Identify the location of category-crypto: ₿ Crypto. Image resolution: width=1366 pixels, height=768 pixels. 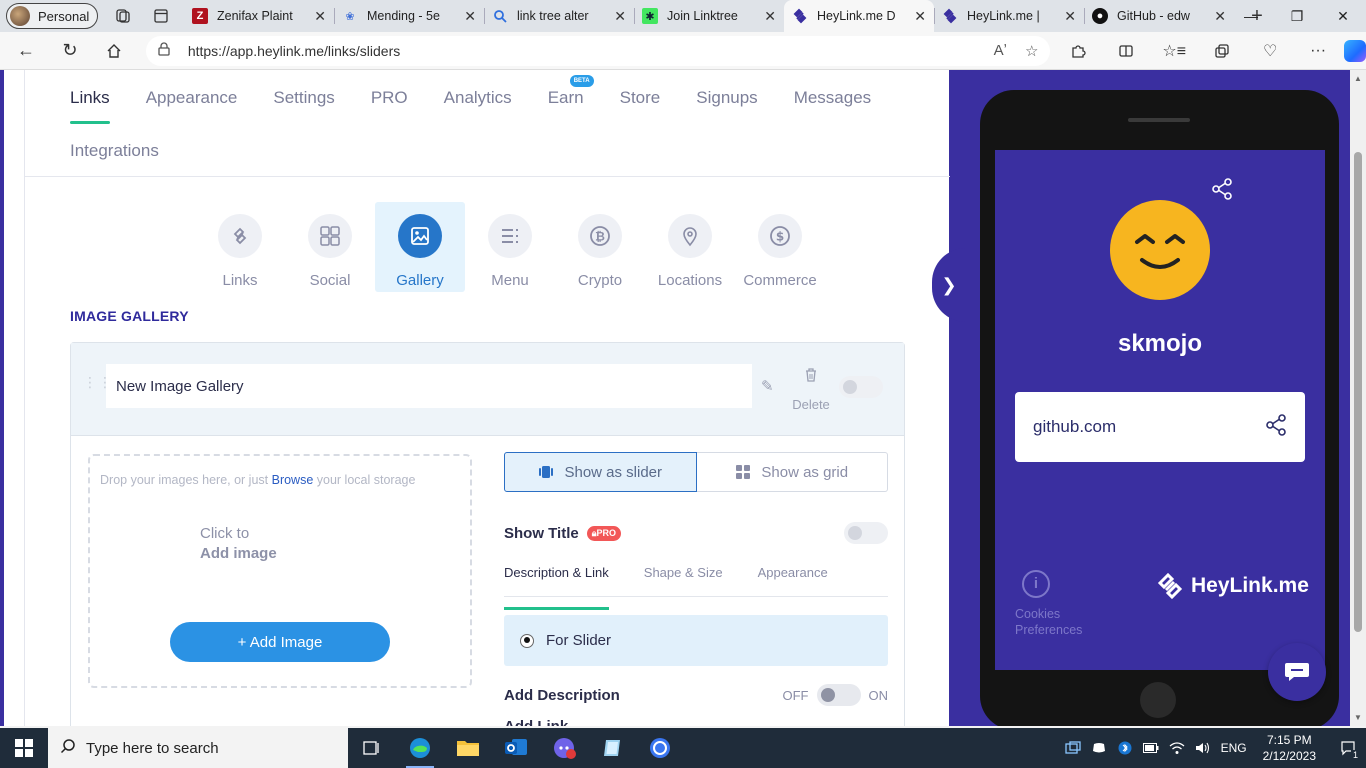
(600, 247).